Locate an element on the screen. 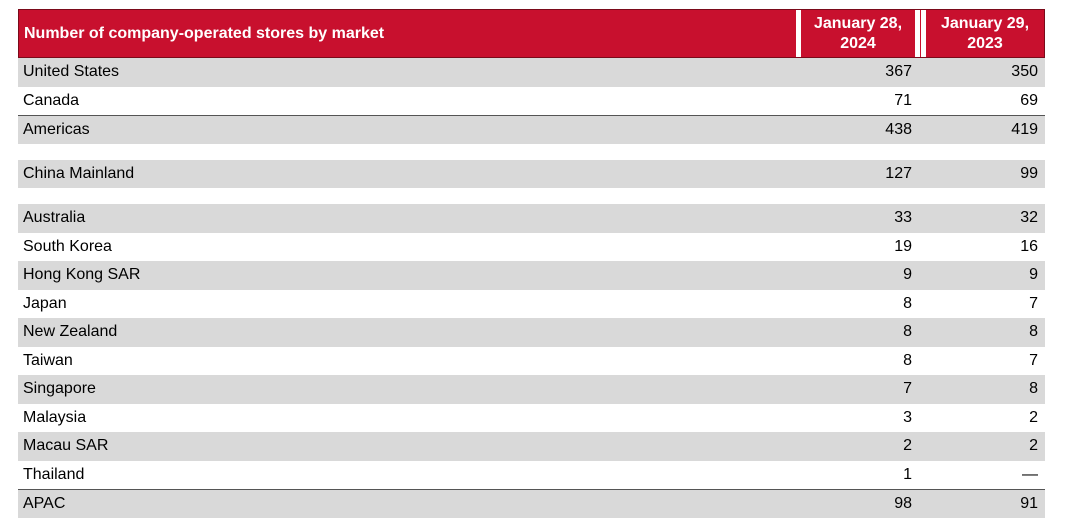  table-row: China Mainland 127 99 is located at coordinates (531, 173).